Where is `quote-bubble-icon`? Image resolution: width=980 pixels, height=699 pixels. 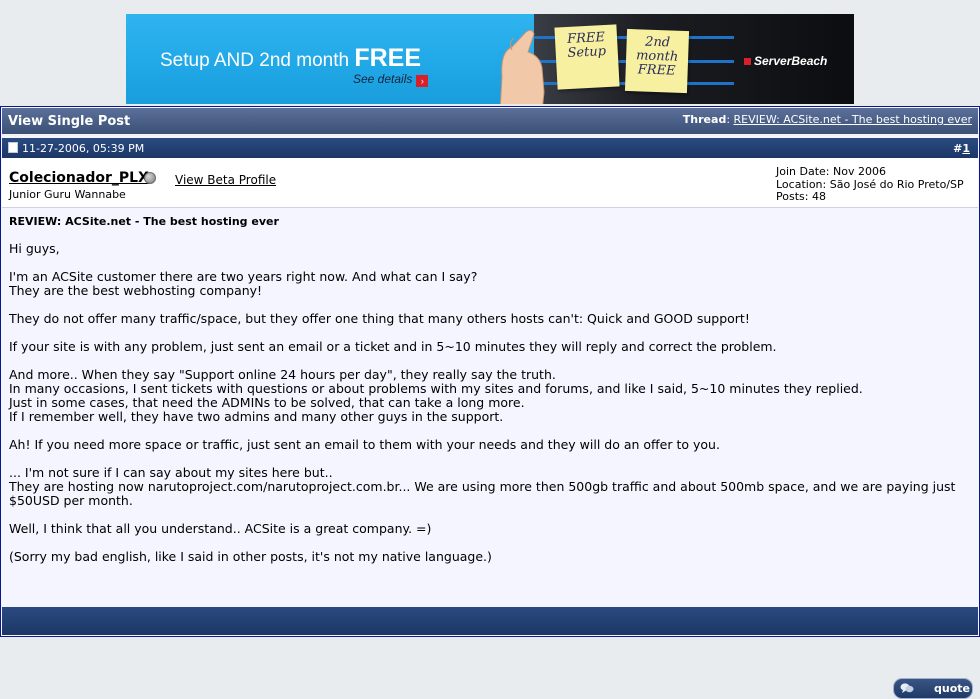
quote-bubble-icon is located at coordinates (907, 688).